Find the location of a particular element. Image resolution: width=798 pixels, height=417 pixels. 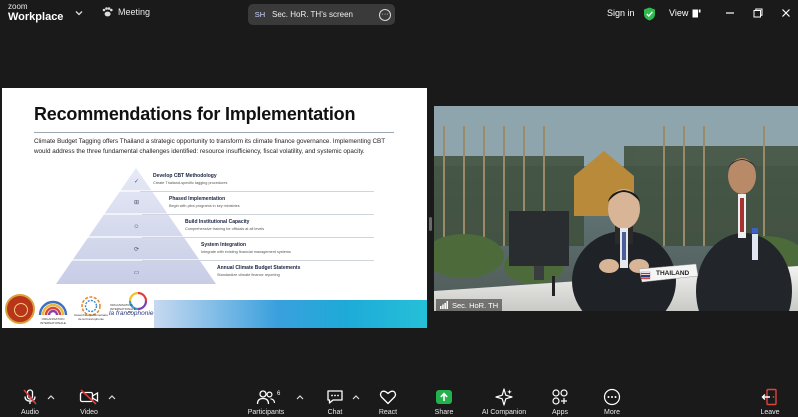

sync-icon: ⟳ is located at coordinates (136, 250).